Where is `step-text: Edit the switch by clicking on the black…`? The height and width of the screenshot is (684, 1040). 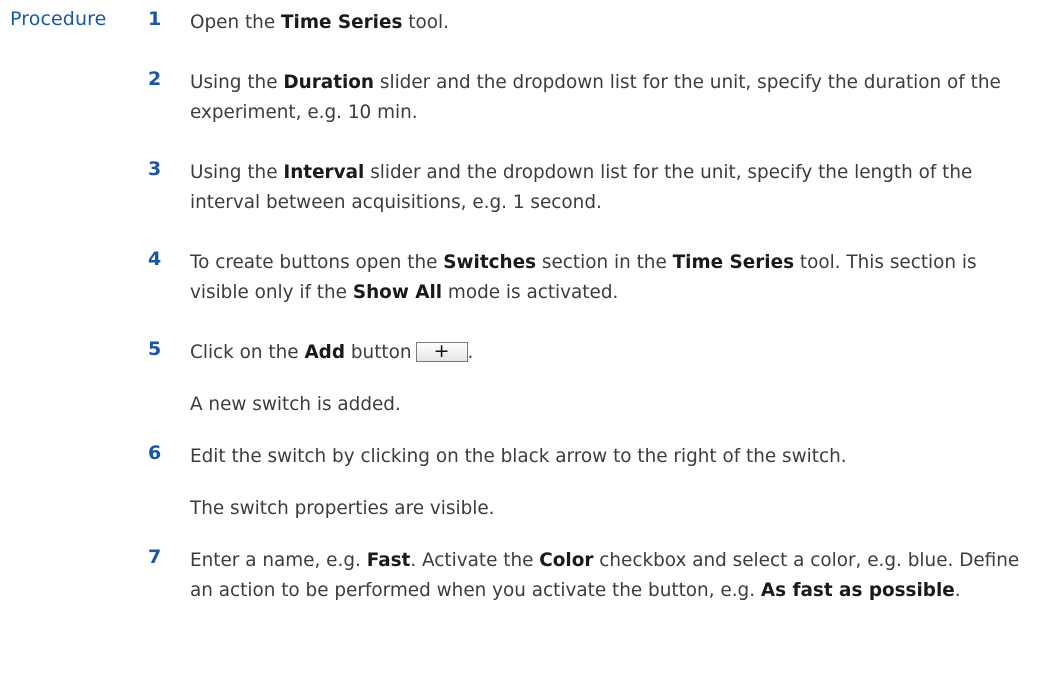 step-text: Edit the switch by clicking on the black… is located at coordinates (518, 456).